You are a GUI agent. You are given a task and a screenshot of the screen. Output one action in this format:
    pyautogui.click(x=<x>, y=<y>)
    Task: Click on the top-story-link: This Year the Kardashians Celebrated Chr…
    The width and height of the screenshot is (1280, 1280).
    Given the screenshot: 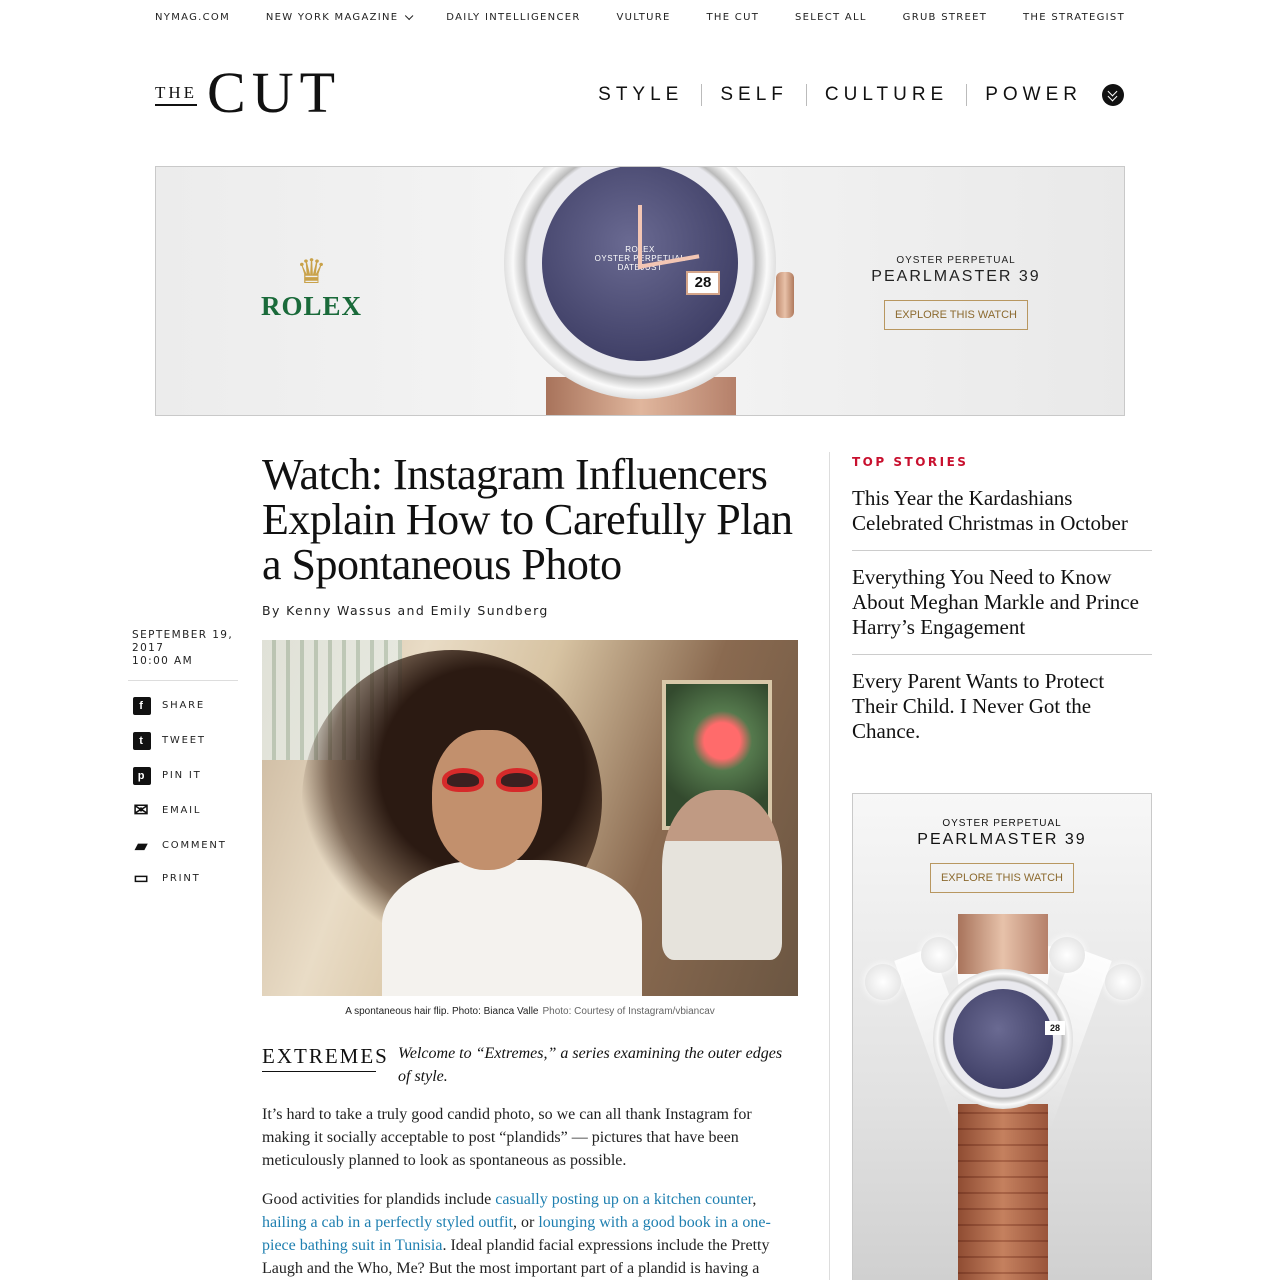 What is the action you would take?
    pyautogui.click(x=1002, y=518)
    